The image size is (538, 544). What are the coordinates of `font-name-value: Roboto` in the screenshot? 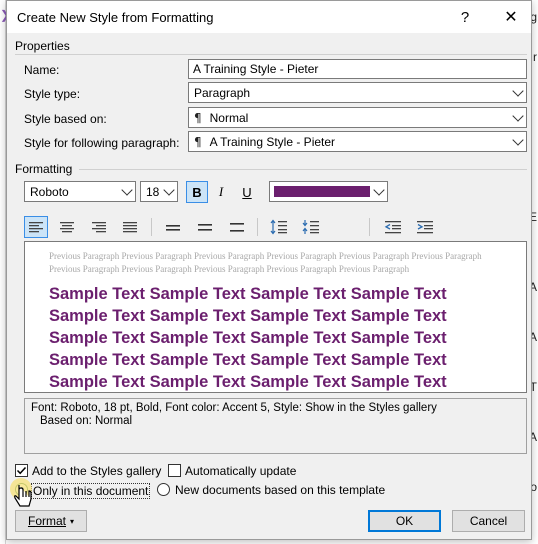 It's located at (49, 191).